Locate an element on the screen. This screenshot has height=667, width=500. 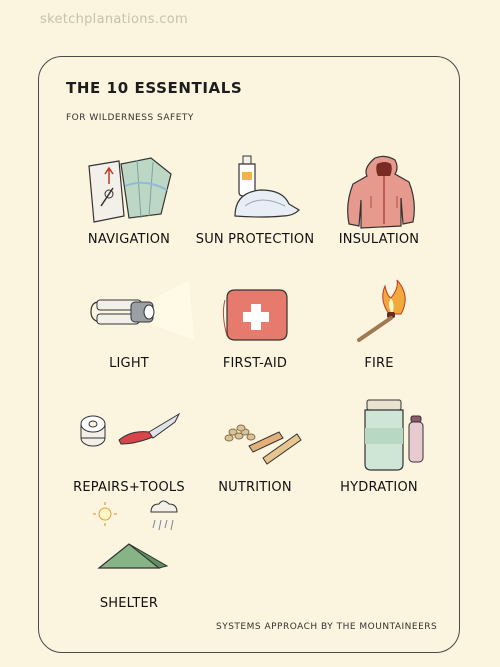
map-compass-icon is located at coordinates (130, 190).